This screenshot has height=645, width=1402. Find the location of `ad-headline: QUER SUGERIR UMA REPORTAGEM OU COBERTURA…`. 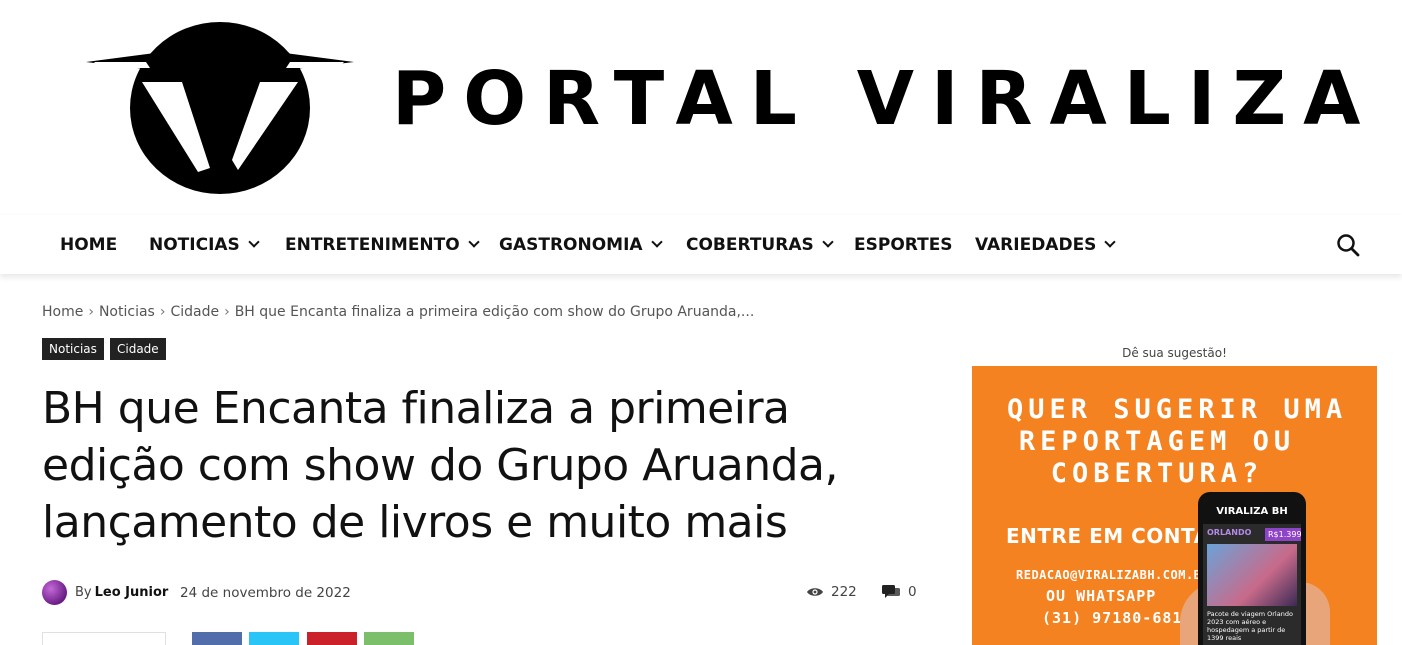

ad-headline: QUER SUGERIR UMA REPORTAGEM OU COBERTURA… is located at coordinates (1160, 442).